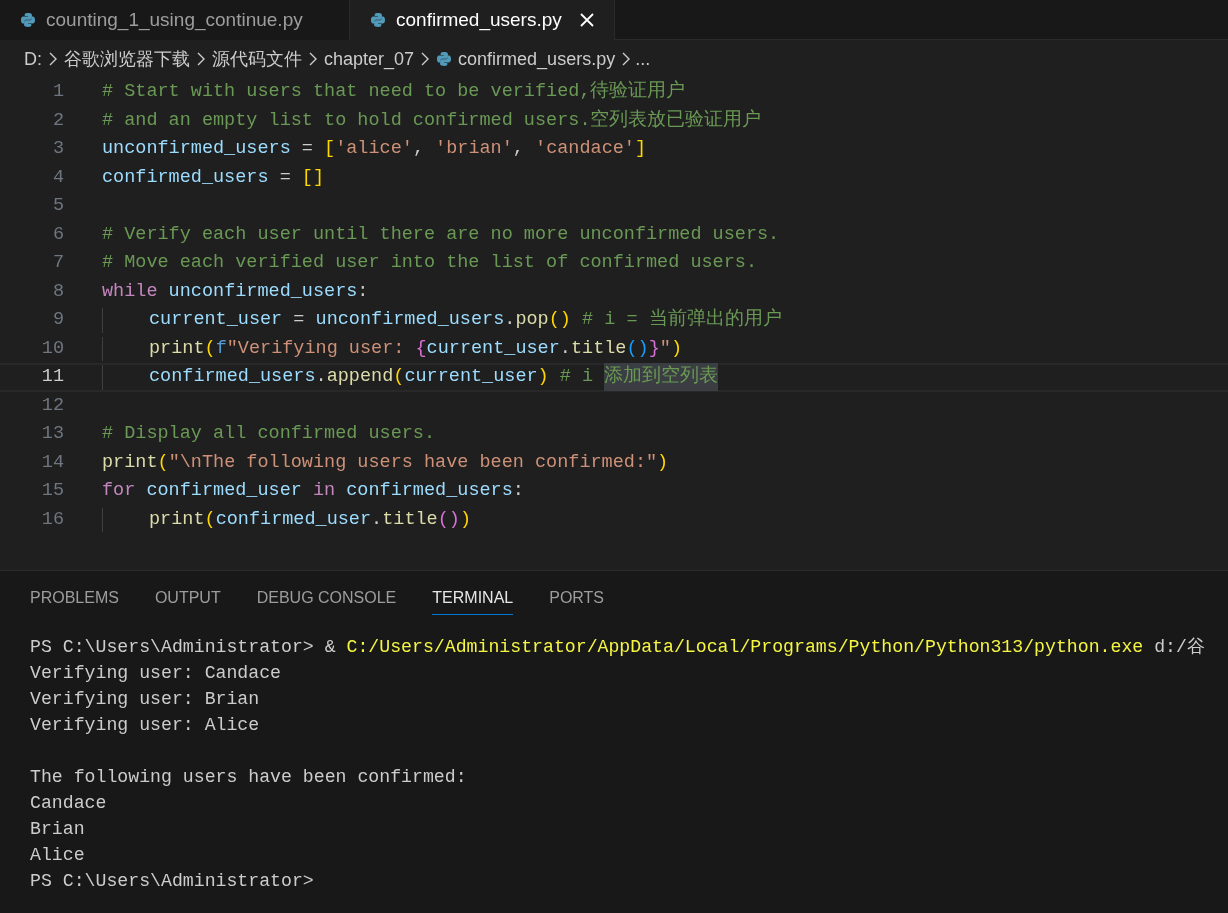  What do you see at coordinates (221, 348) in the screenshot?
I see `code-token: f` at bounding box center [221, 348].